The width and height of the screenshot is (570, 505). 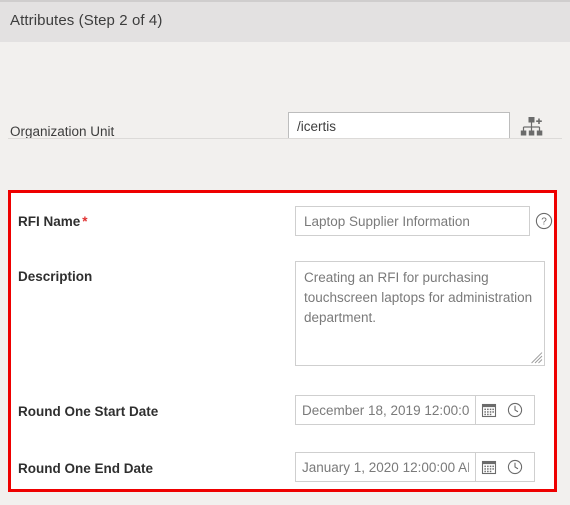 I want to click on bottom-strip, so click(x=285, y=498).